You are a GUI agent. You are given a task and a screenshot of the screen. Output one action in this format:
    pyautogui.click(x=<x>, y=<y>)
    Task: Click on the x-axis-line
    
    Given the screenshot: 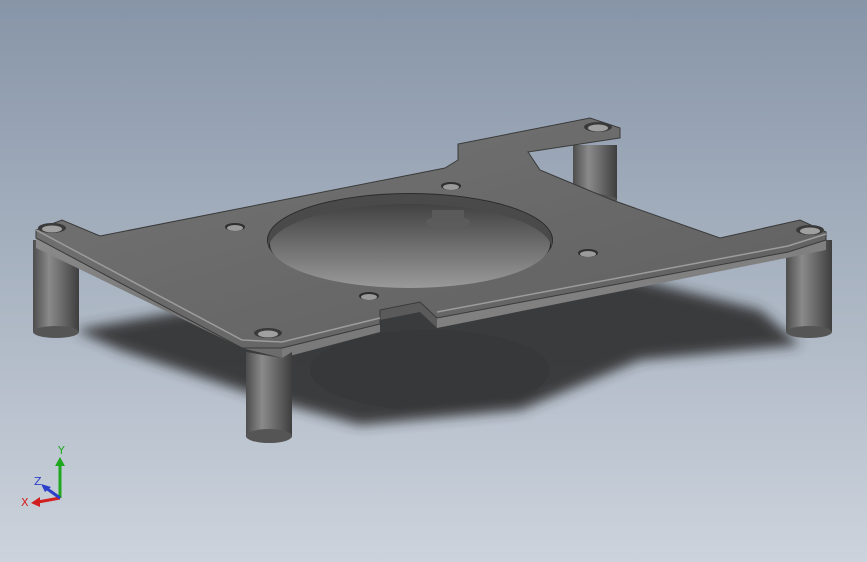 What is the action you would take?
    pyautogui.click(x=49, y=500)
    